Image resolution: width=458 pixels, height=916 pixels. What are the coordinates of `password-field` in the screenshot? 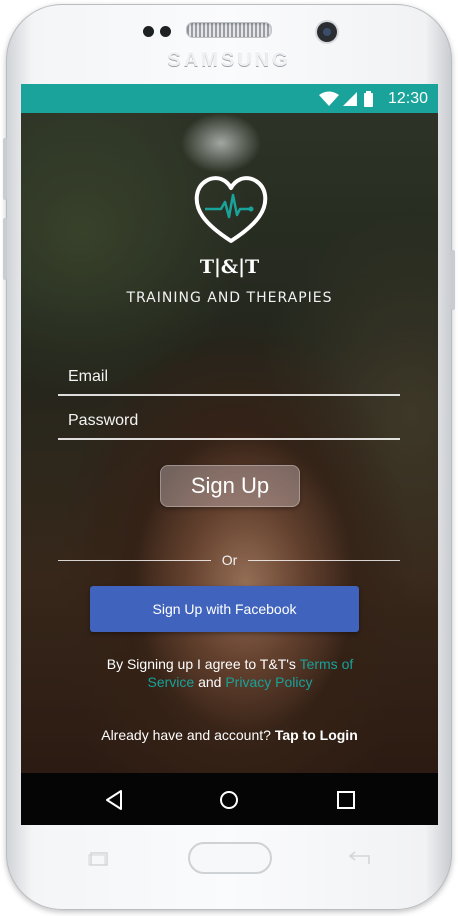 It's located at (229, 422).